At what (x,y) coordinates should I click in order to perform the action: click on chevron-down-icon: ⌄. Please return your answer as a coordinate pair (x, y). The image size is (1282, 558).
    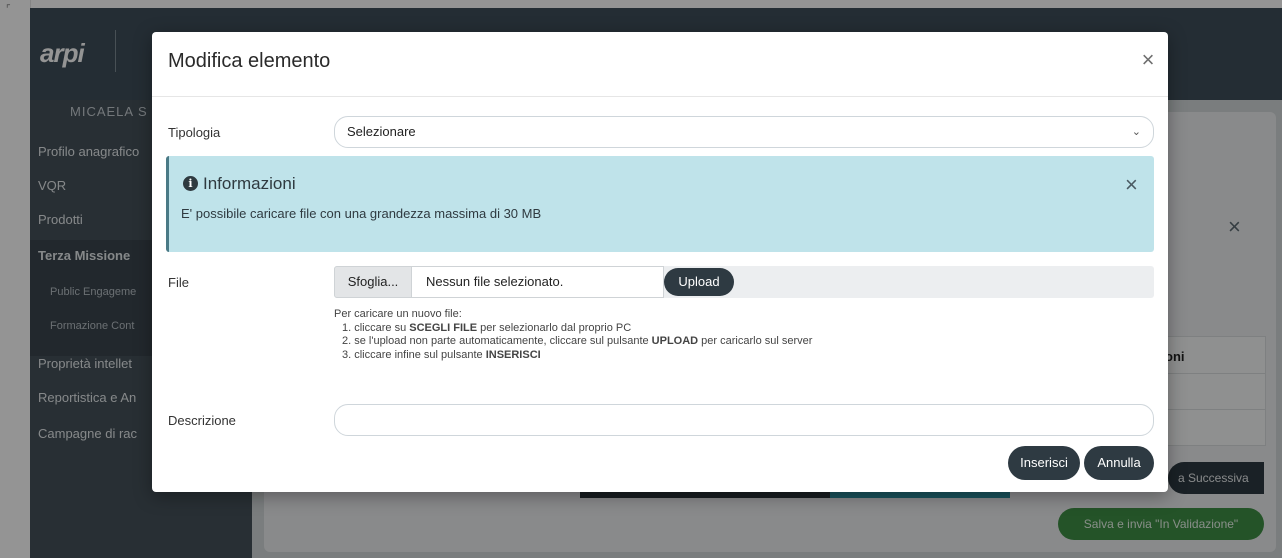
    Looking at the image, I should click on (1136, 132).